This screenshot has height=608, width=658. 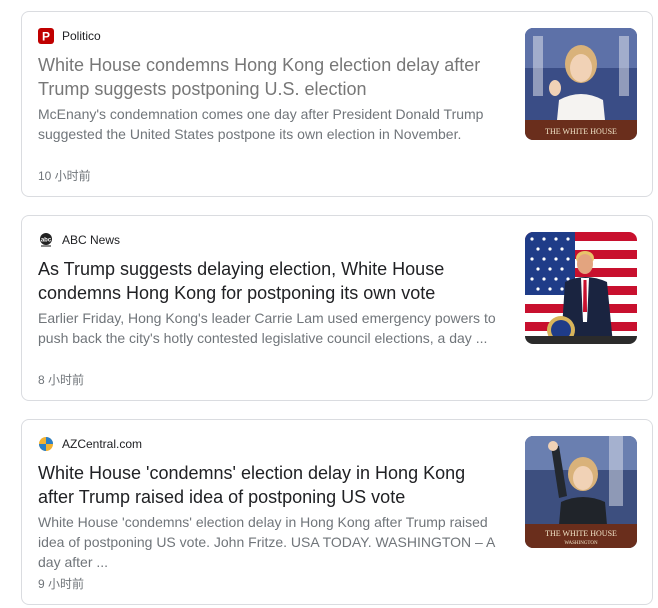 I want to click on article-time: 10 小时前, so click(x=64, y=176).